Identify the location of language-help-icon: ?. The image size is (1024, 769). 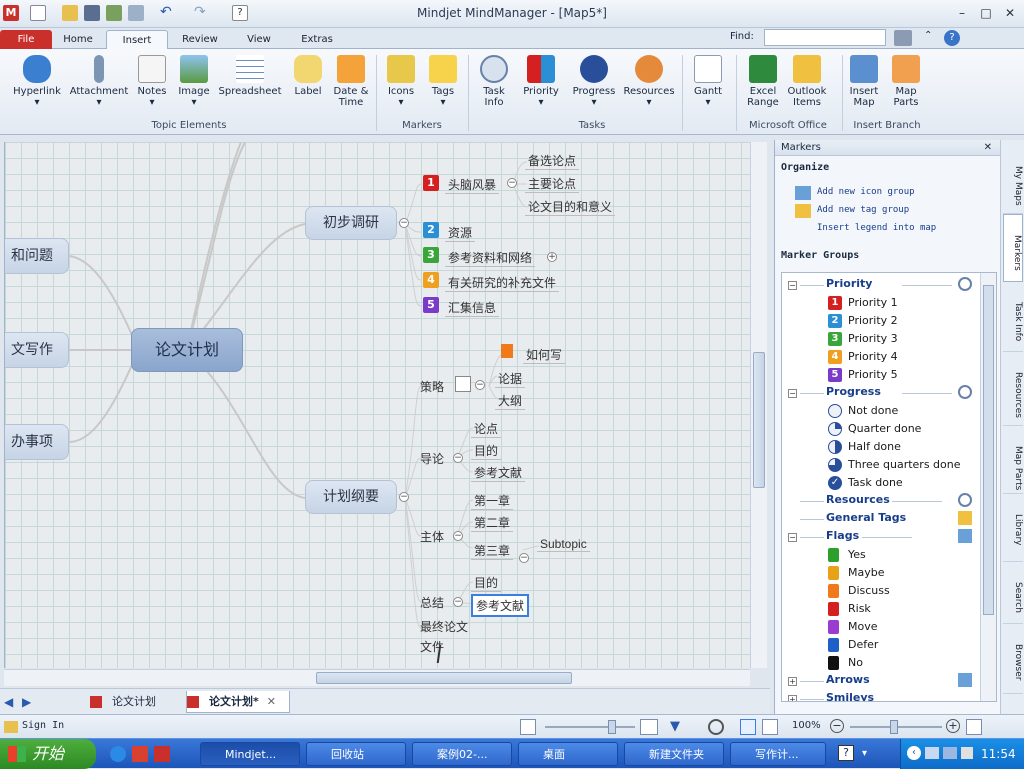
(846, 753).